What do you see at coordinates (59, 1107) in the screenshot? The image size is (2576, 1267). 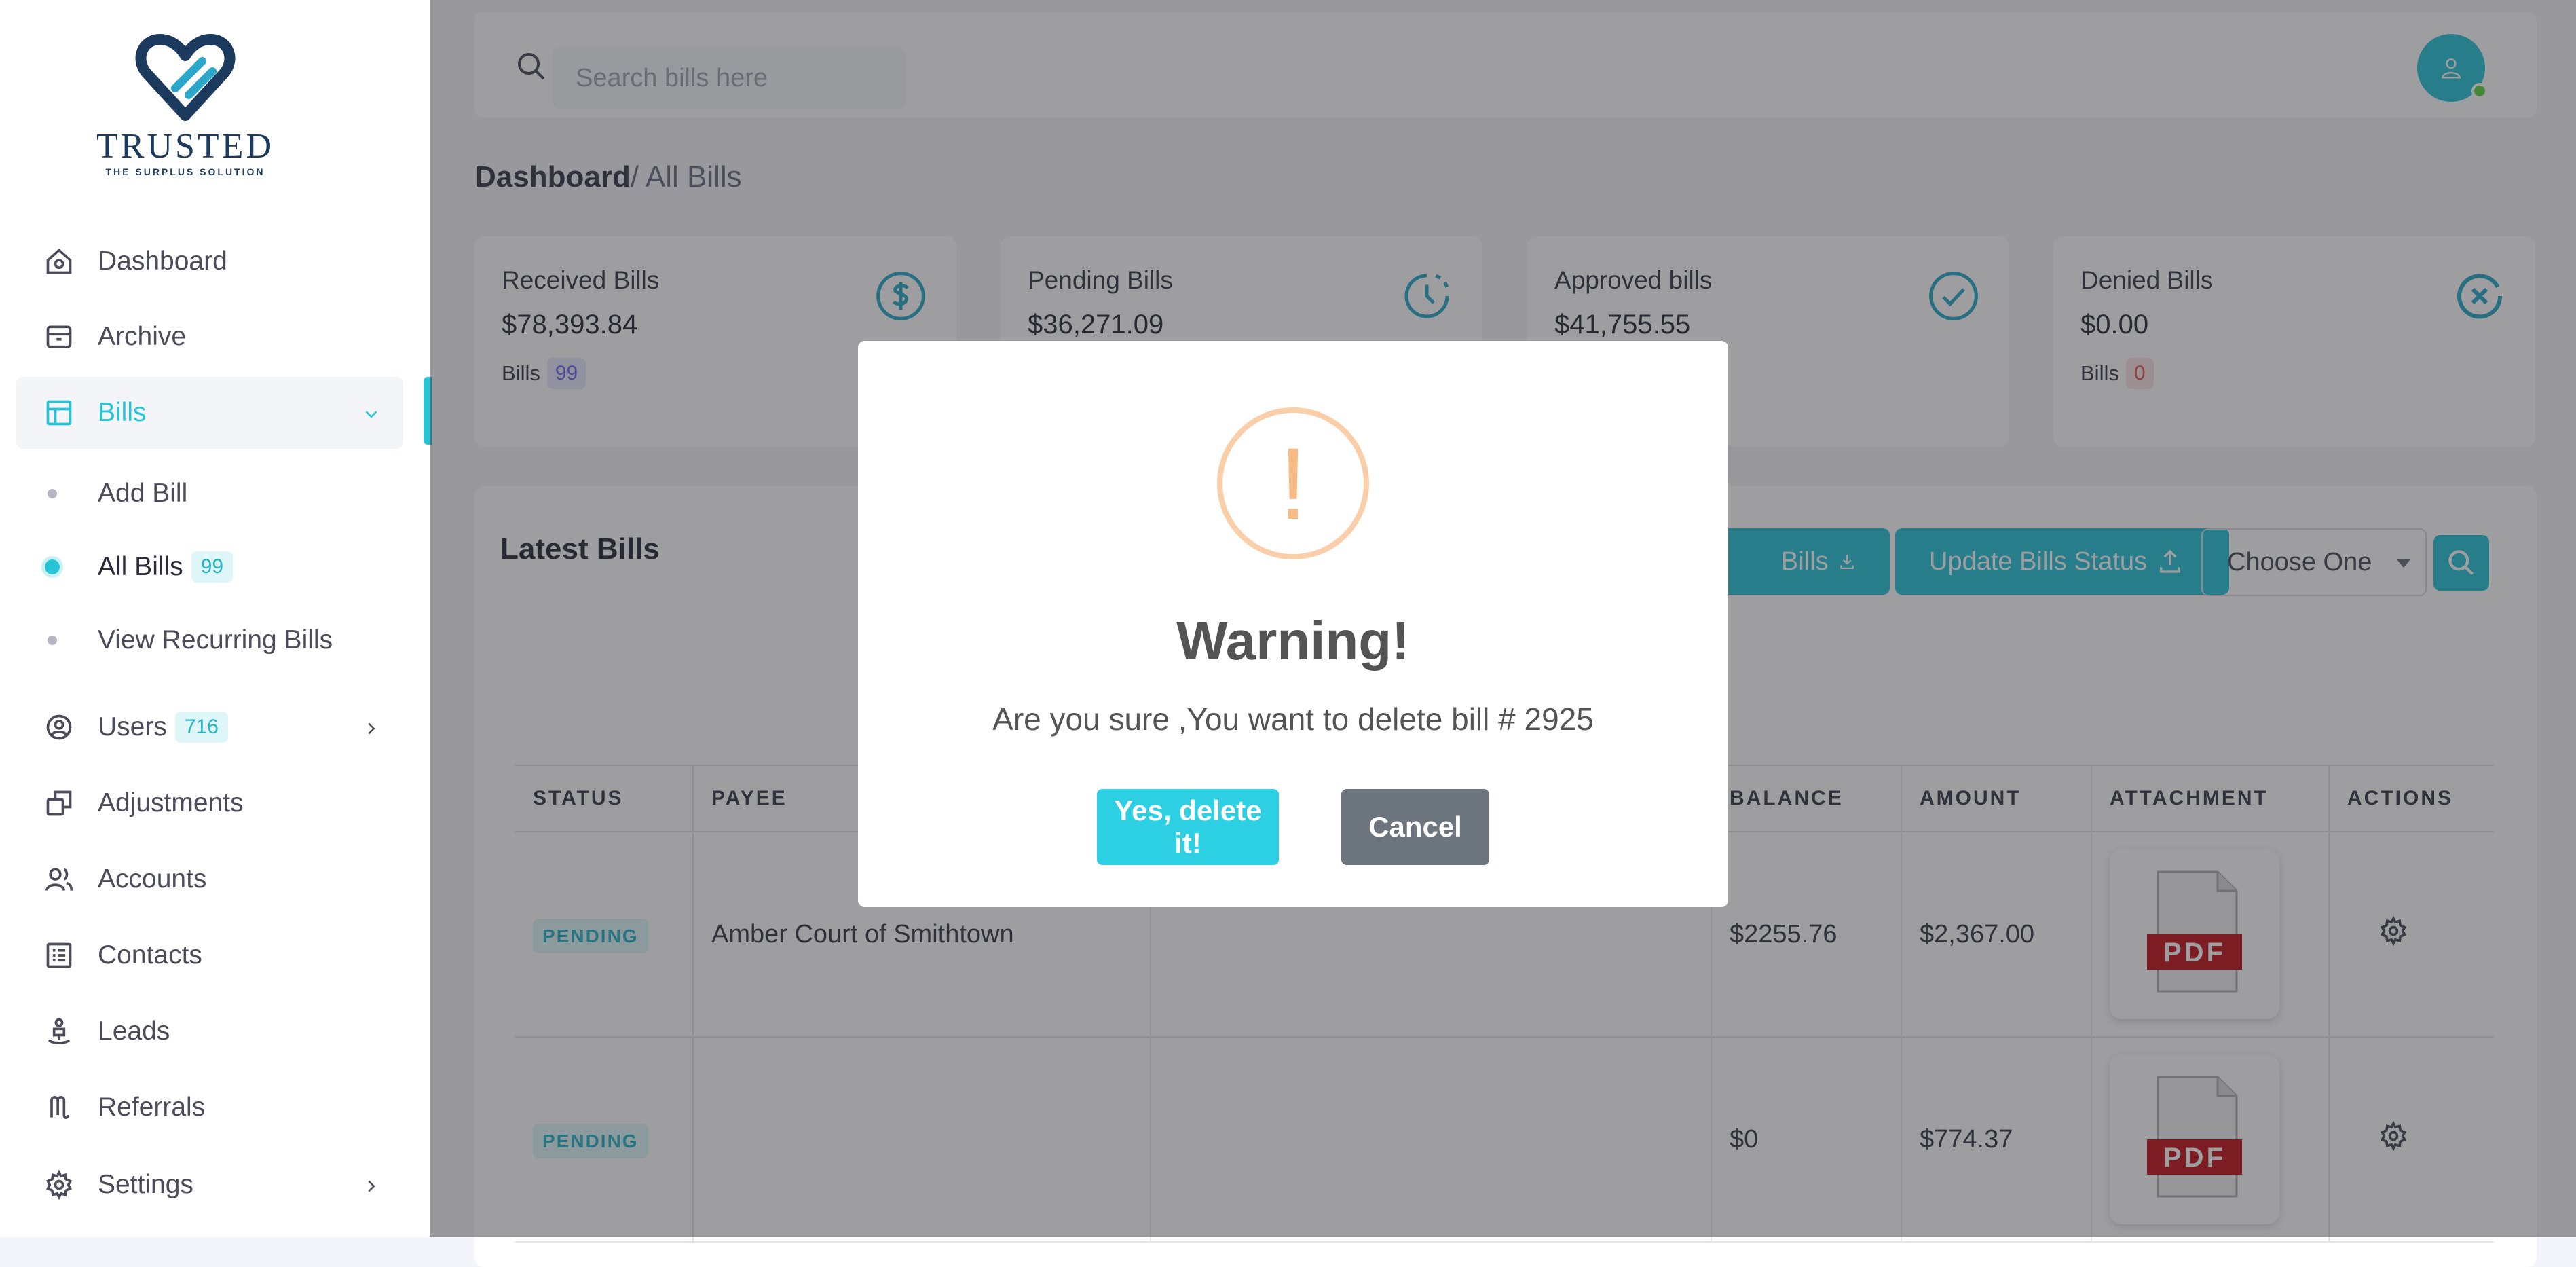 I see `referral-icon` at bounding box center [59, 1107].